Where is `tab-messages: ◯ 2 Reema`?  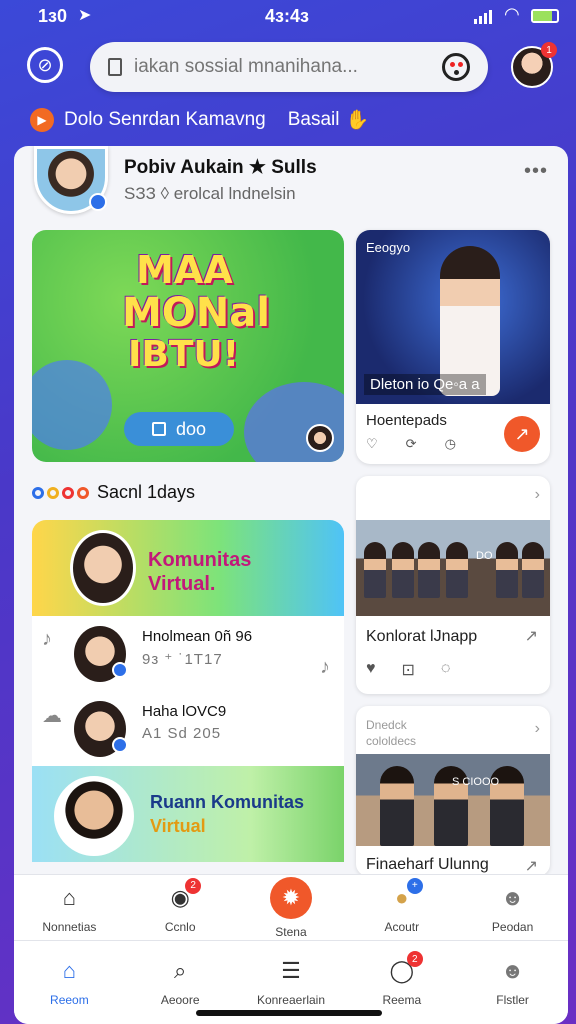
tab-messages: ◯ 2 Reema is located at coordinates (402, 979).